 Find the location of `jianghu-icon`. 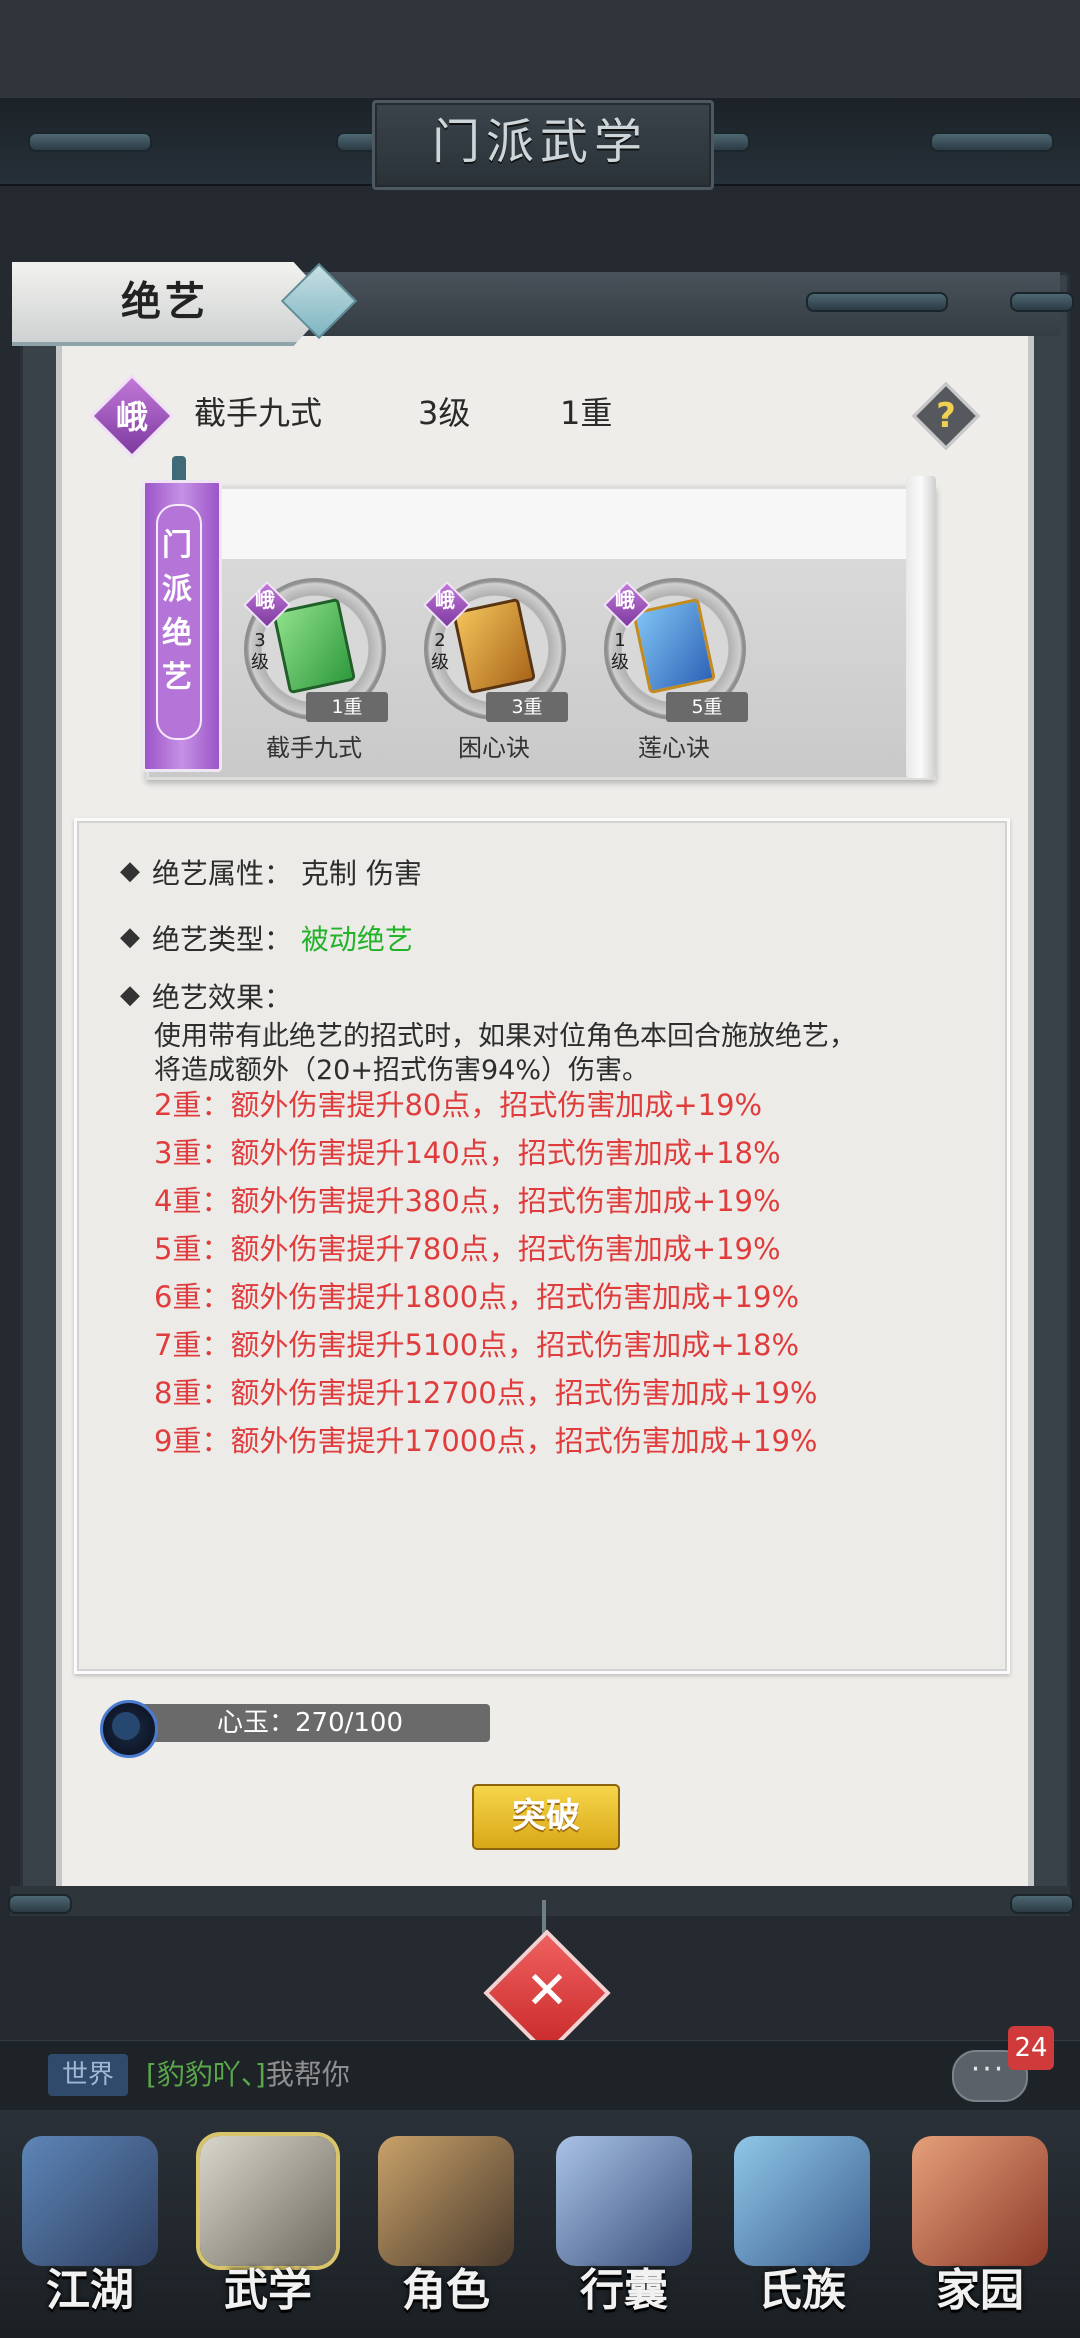

jianghu-icon is located at coordinates (90, 2201).